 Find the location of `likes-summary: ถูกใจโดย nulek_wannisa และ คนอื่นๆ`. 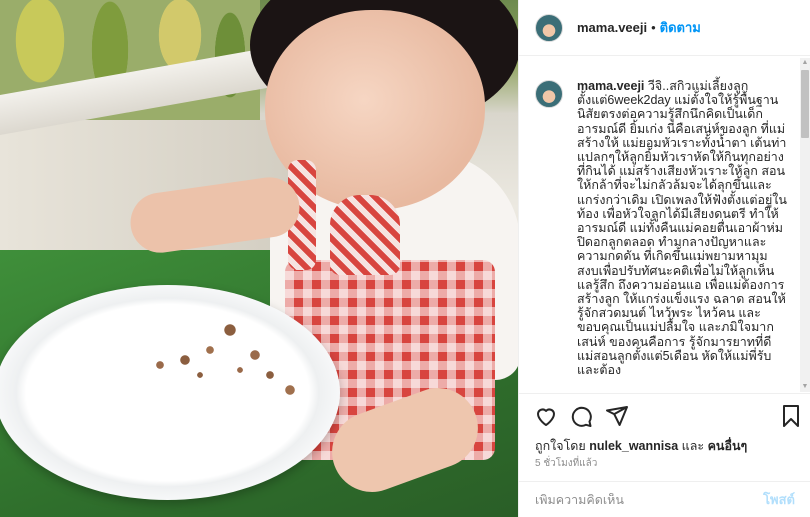

likes-summary: ถูกใจโดย nulek_wannisa และ คนอื่นๆ is located at coordinates (641, 446).